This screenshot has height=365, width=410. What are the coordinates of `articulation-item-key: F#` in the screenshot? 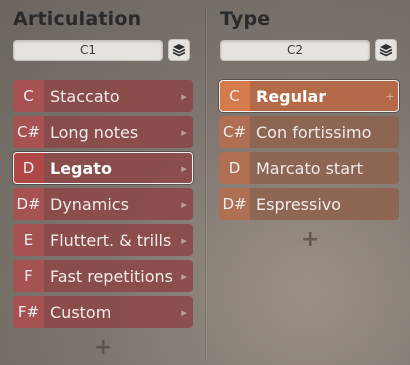 It's located at (28, 312).